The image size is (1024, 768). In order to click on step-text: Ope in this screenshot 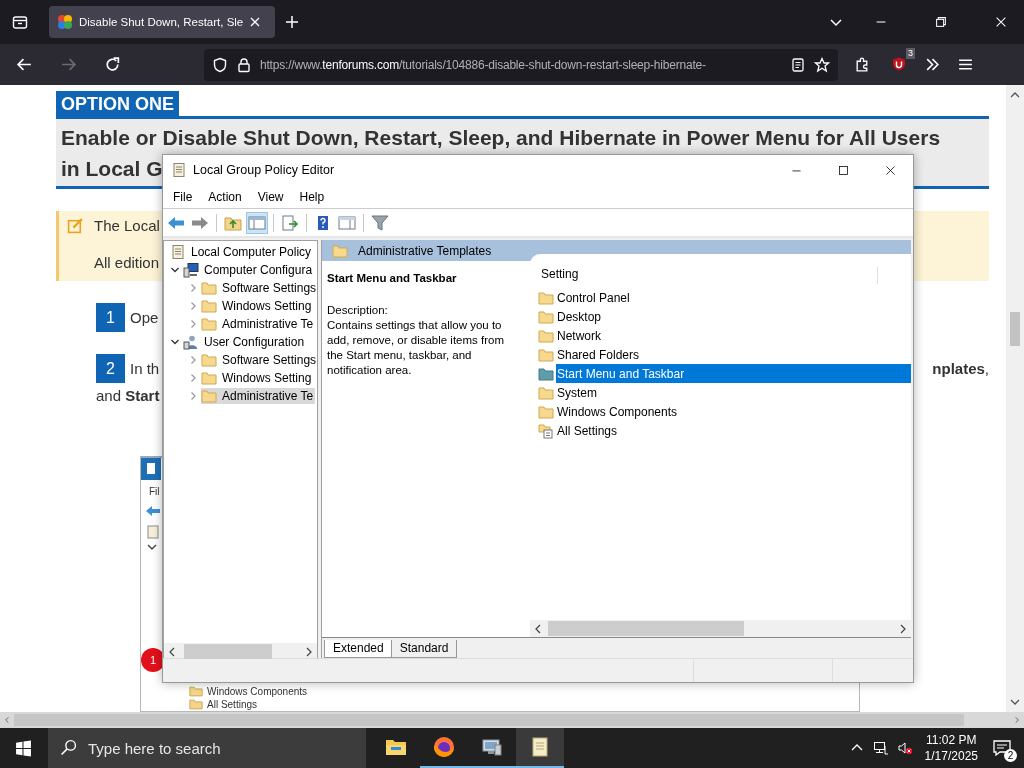, I will do `click(144, 317)`.